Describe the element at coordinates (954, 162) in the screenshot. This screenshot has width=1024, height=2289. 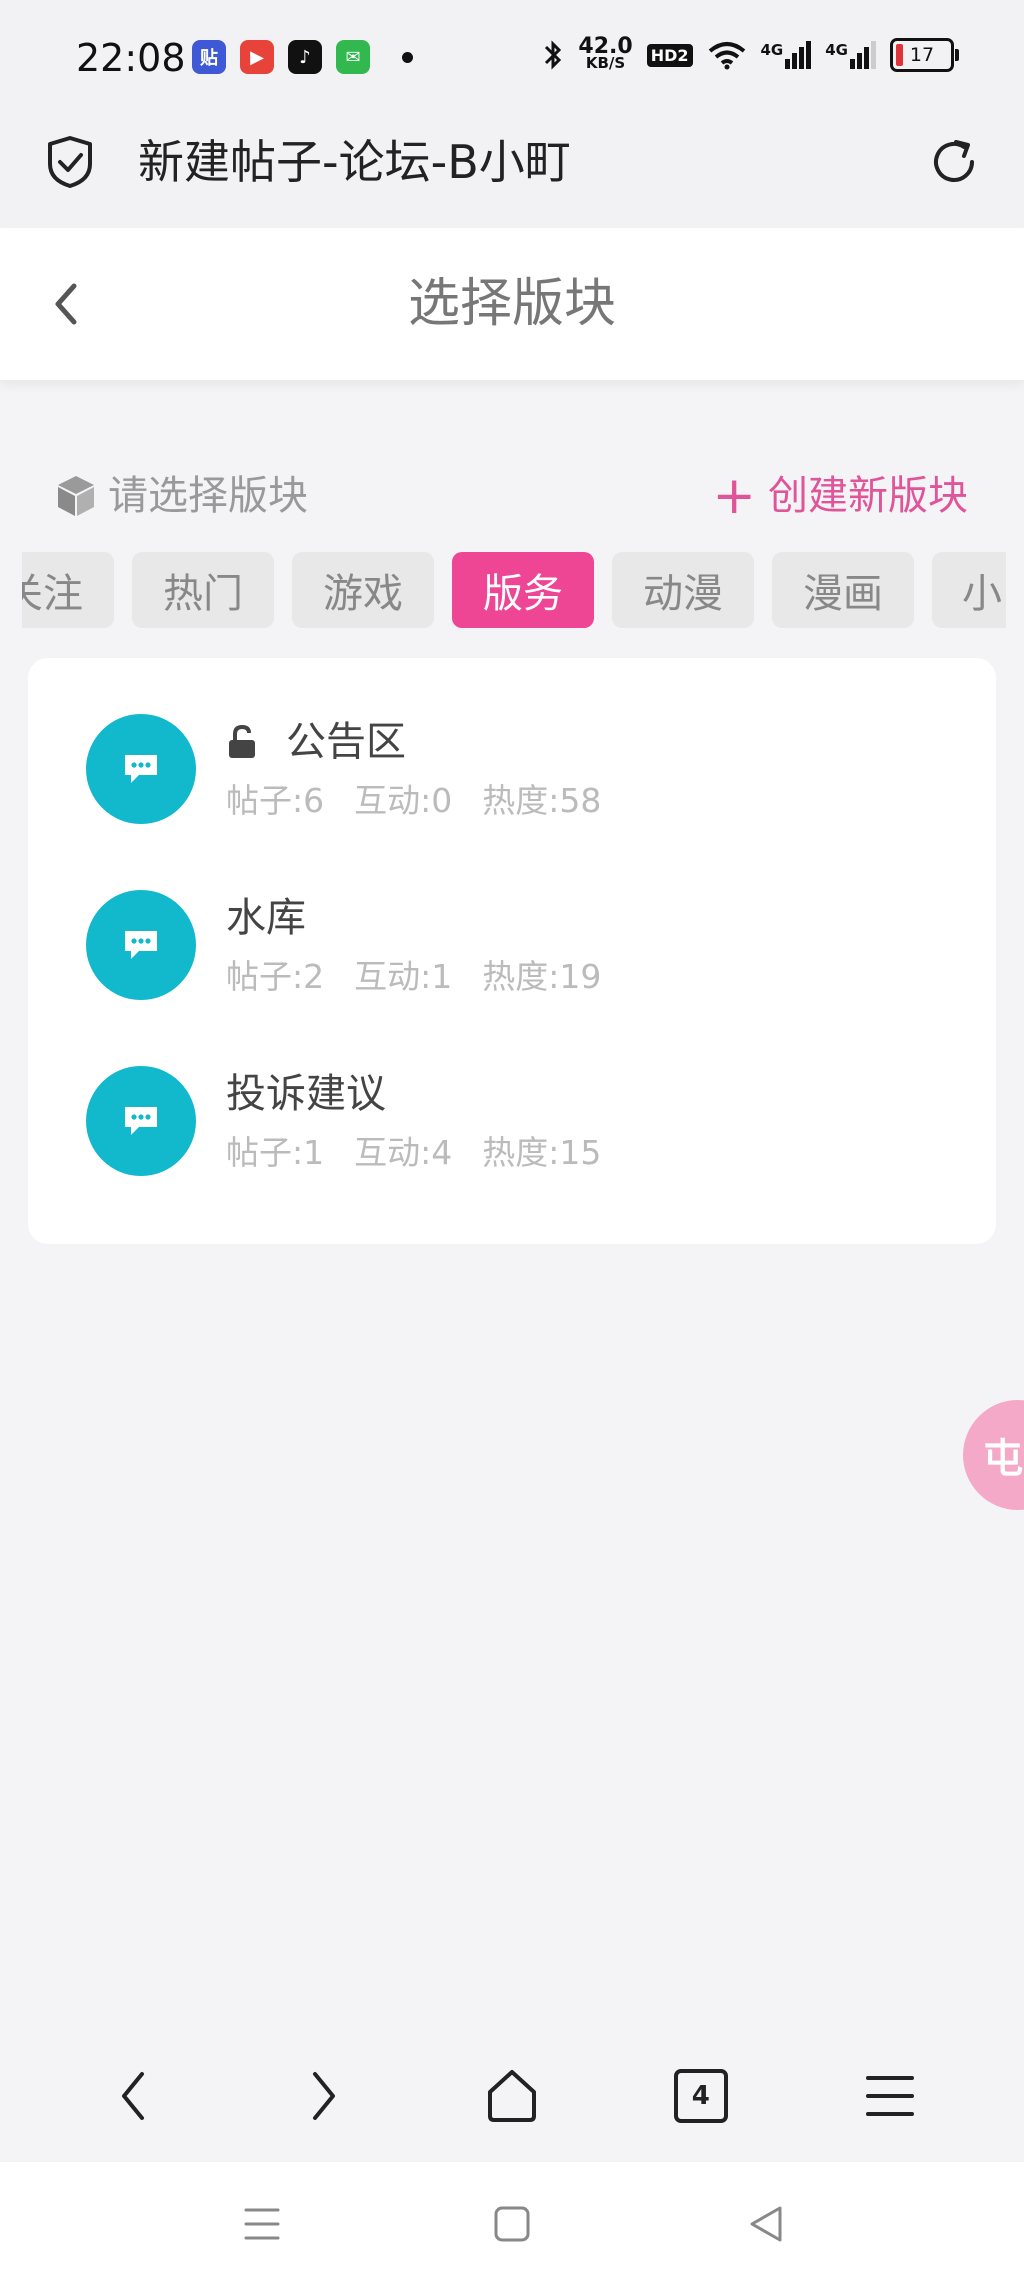
I see `refresh-icon` at that location.